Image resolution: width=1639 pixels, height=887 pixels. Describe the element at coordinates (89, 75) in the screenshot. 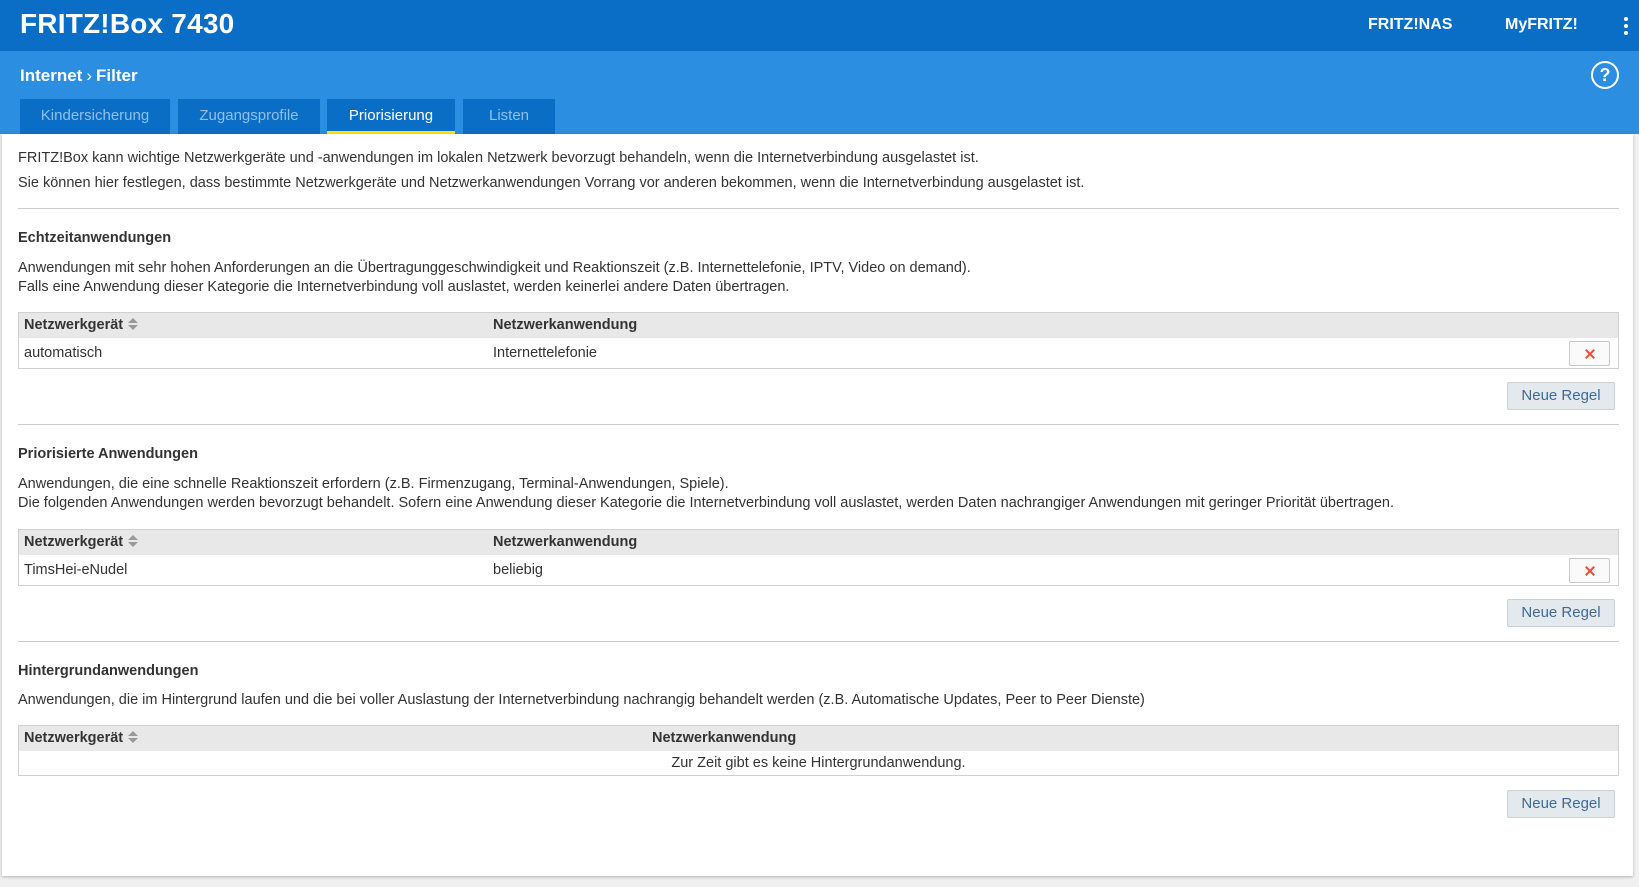

I see `chevron-right-icon: ›` at that location.